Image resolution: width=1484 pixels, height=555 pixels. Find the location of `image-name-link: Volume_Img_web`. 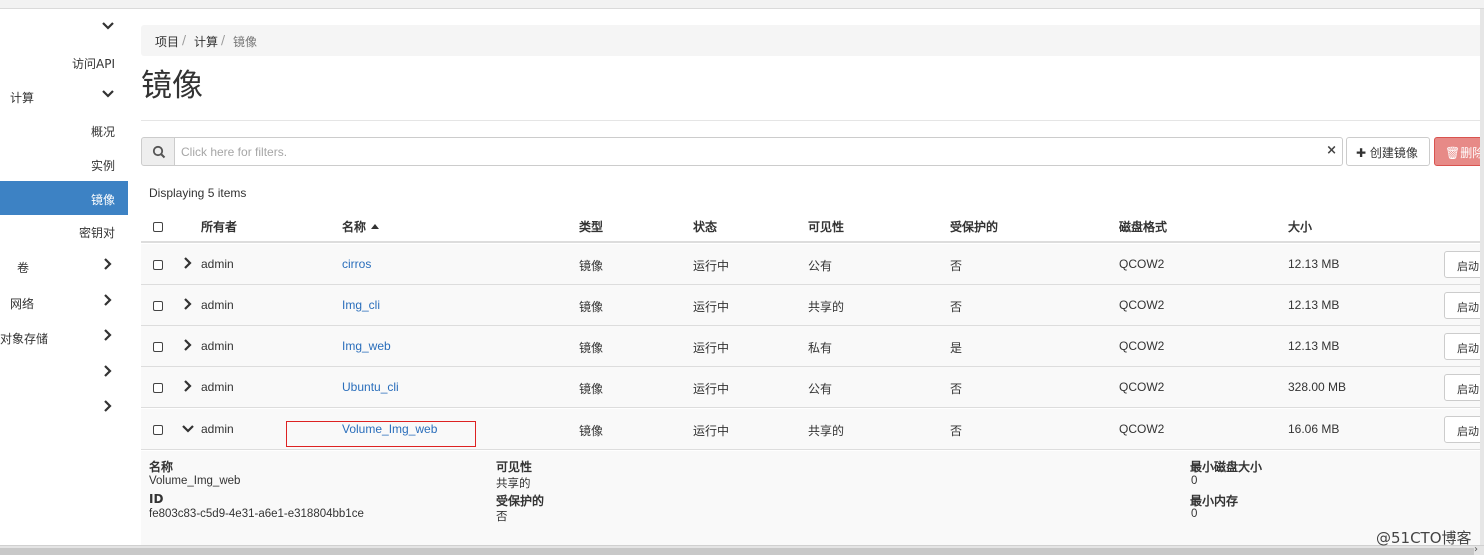

image-name-link: Volume_Img_web is located at coordinates (389, 429).